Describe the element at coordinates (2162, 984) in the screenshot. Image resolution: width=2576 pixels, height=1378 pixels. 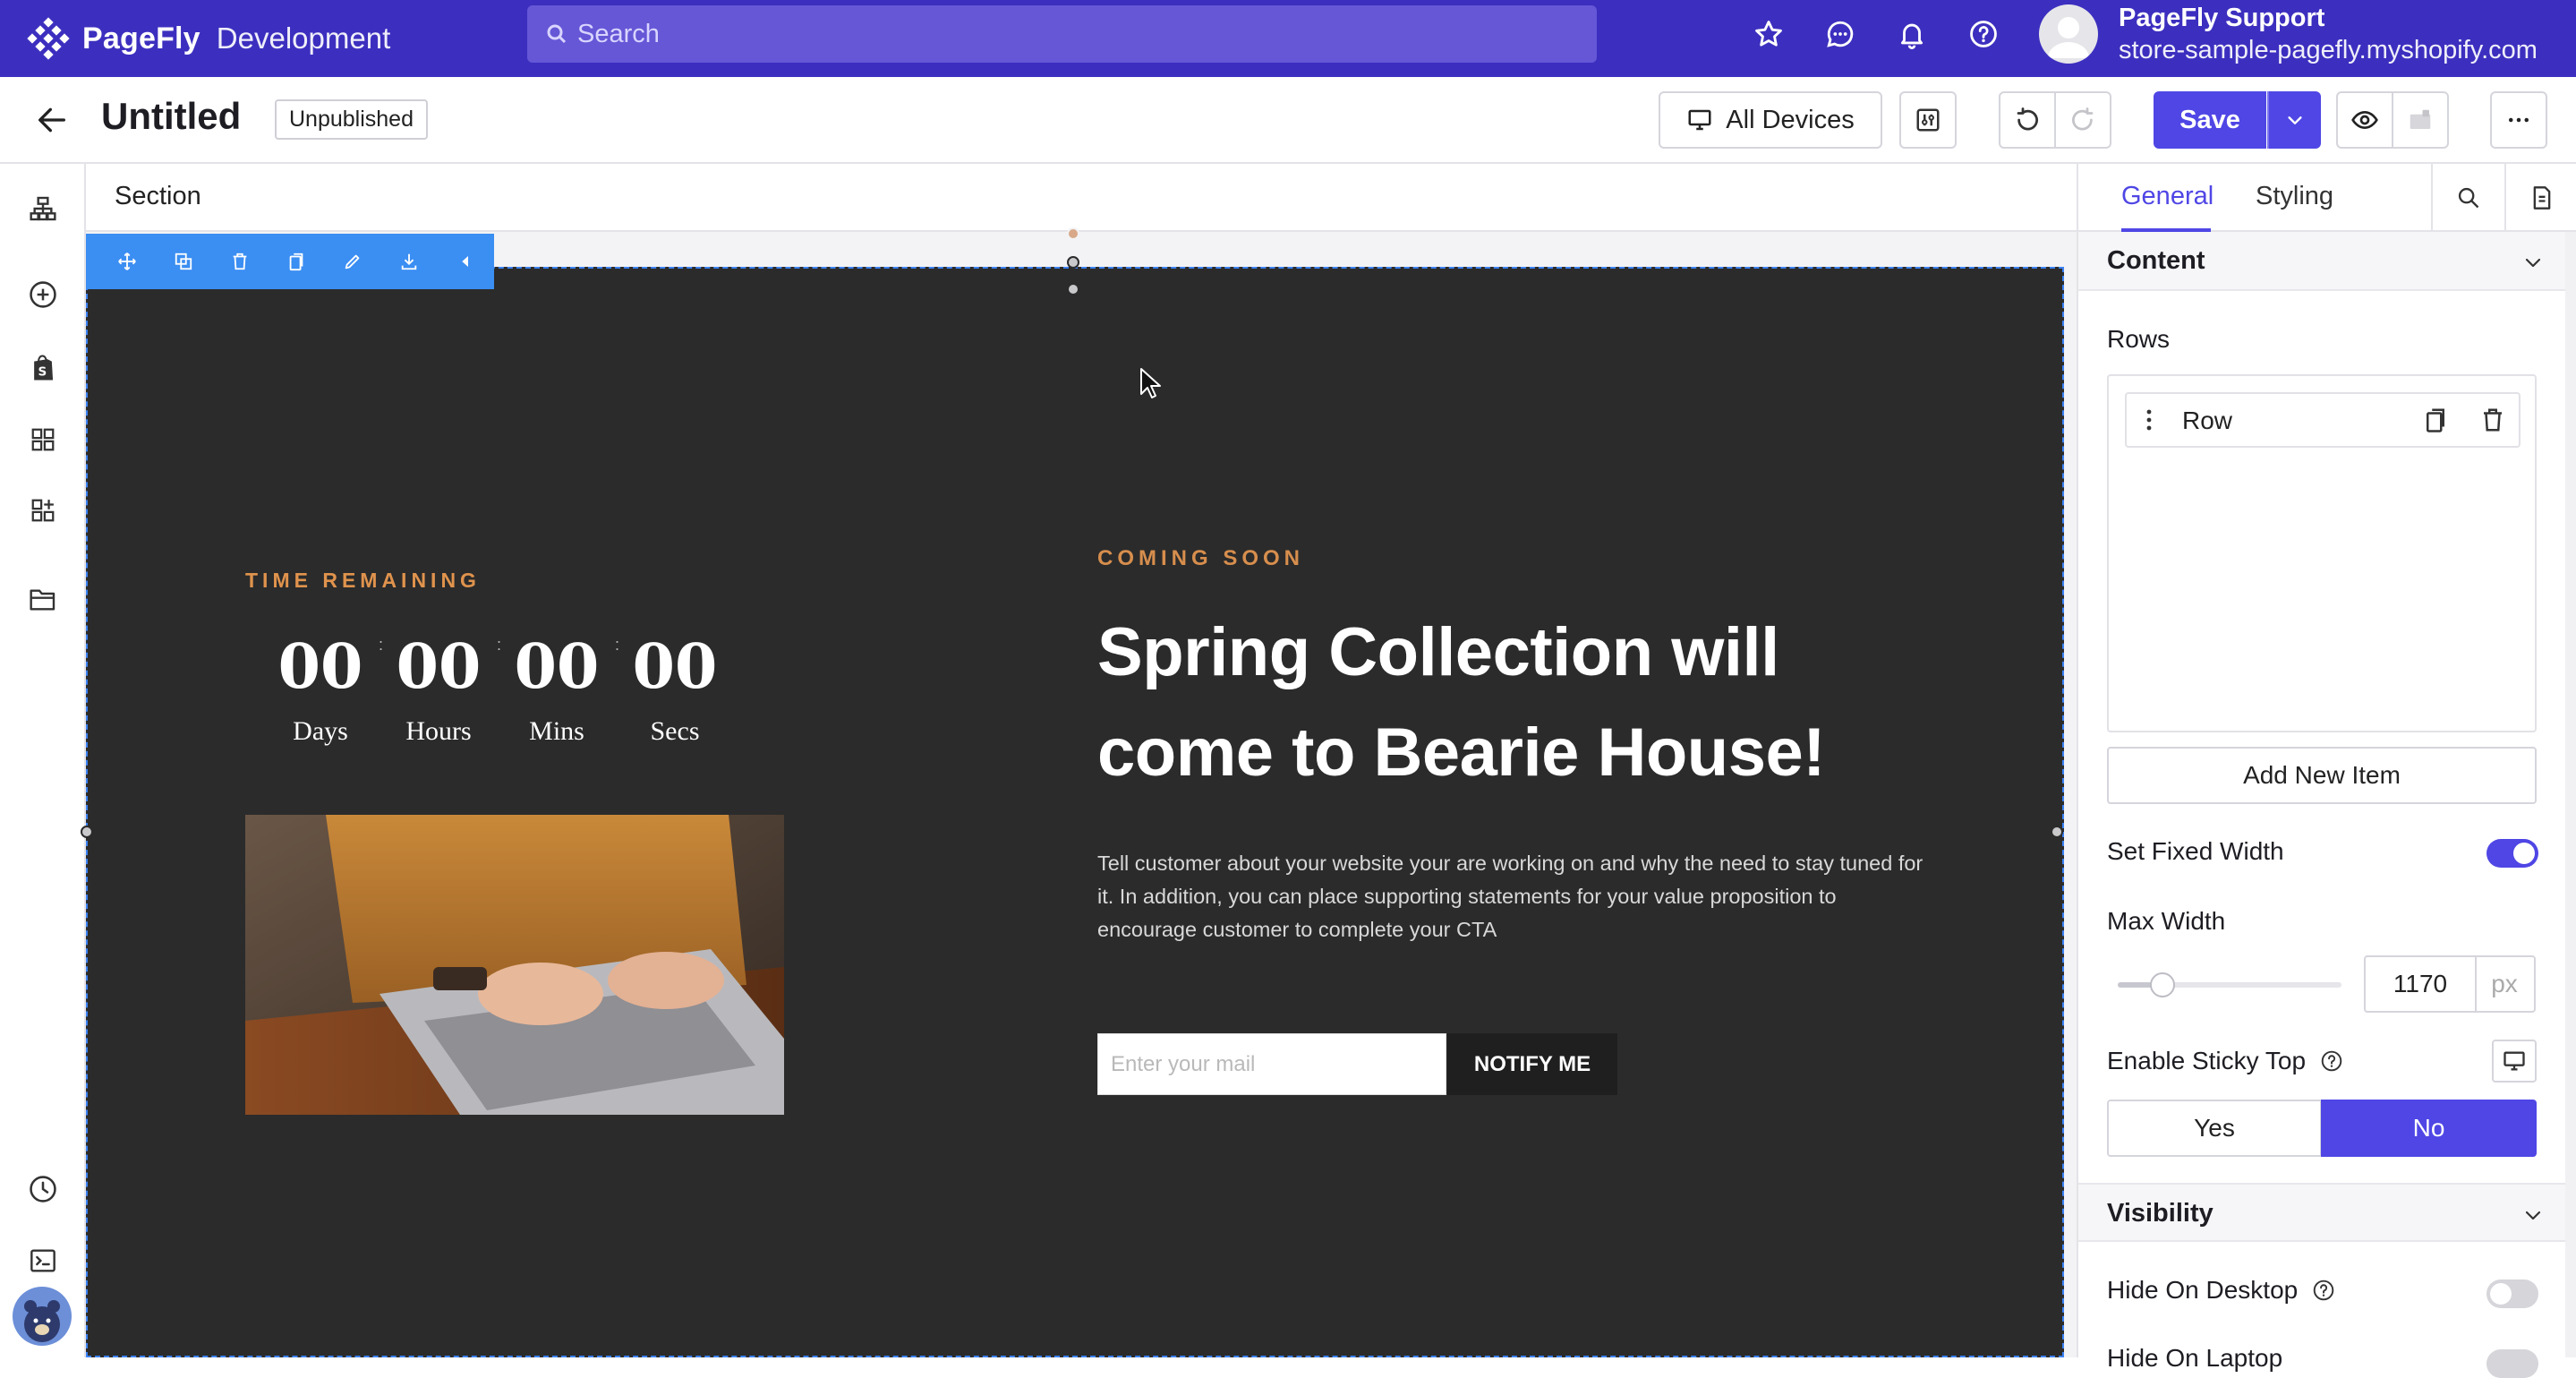
I see `slider-thumb` at that location.